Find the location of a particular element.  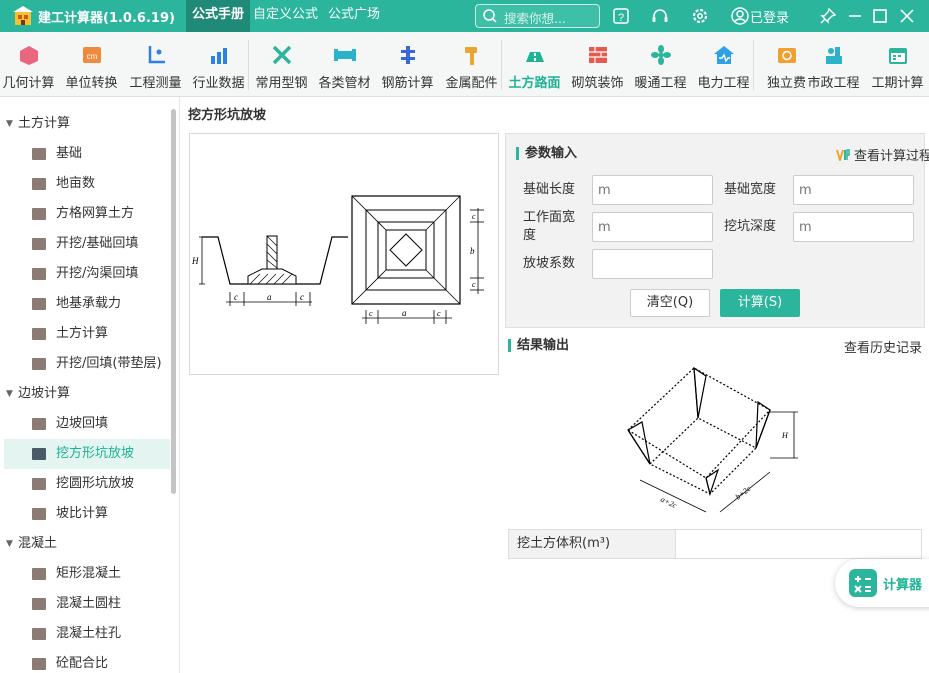

sidebar-item: 坡比计算 is located at coordinates (87, 514).